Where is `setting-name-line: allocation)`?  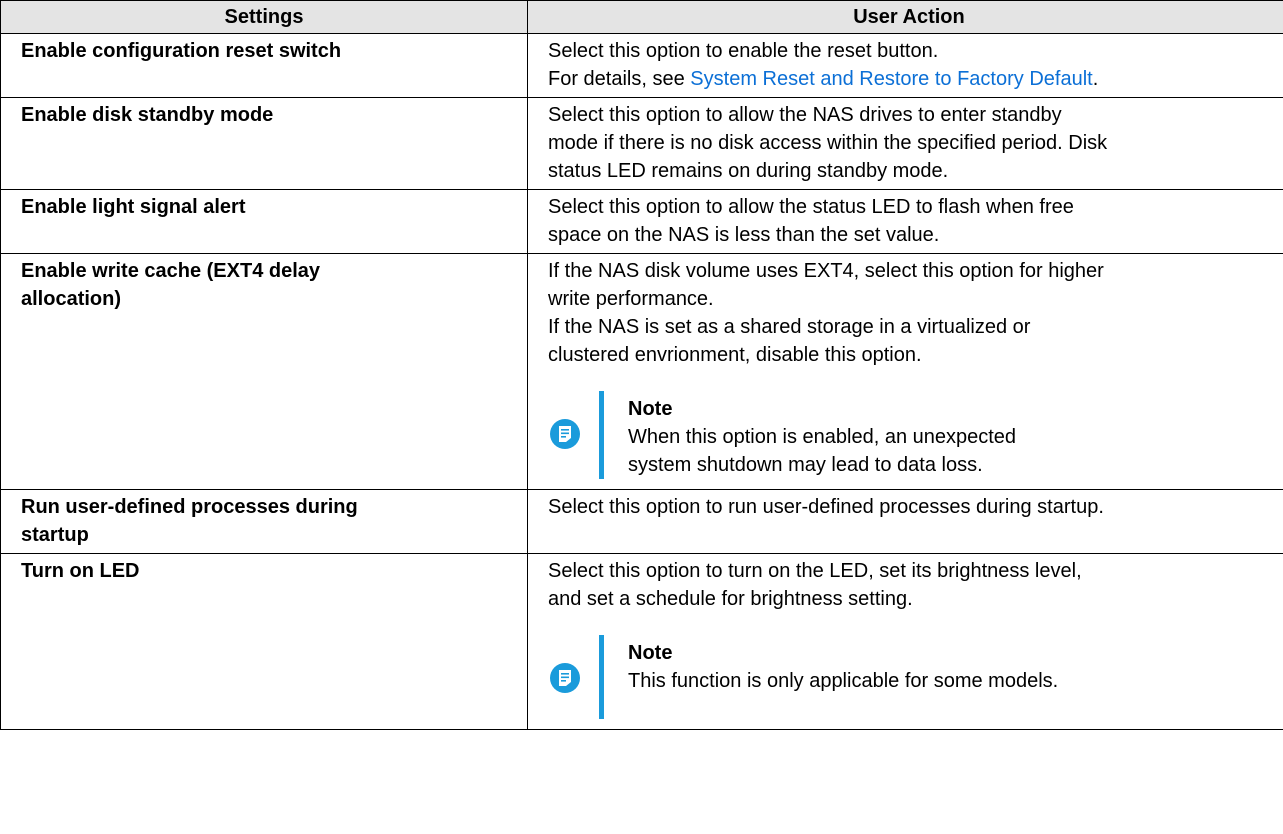
setting-name-line: allocation) is located at coordinates (71, 299).